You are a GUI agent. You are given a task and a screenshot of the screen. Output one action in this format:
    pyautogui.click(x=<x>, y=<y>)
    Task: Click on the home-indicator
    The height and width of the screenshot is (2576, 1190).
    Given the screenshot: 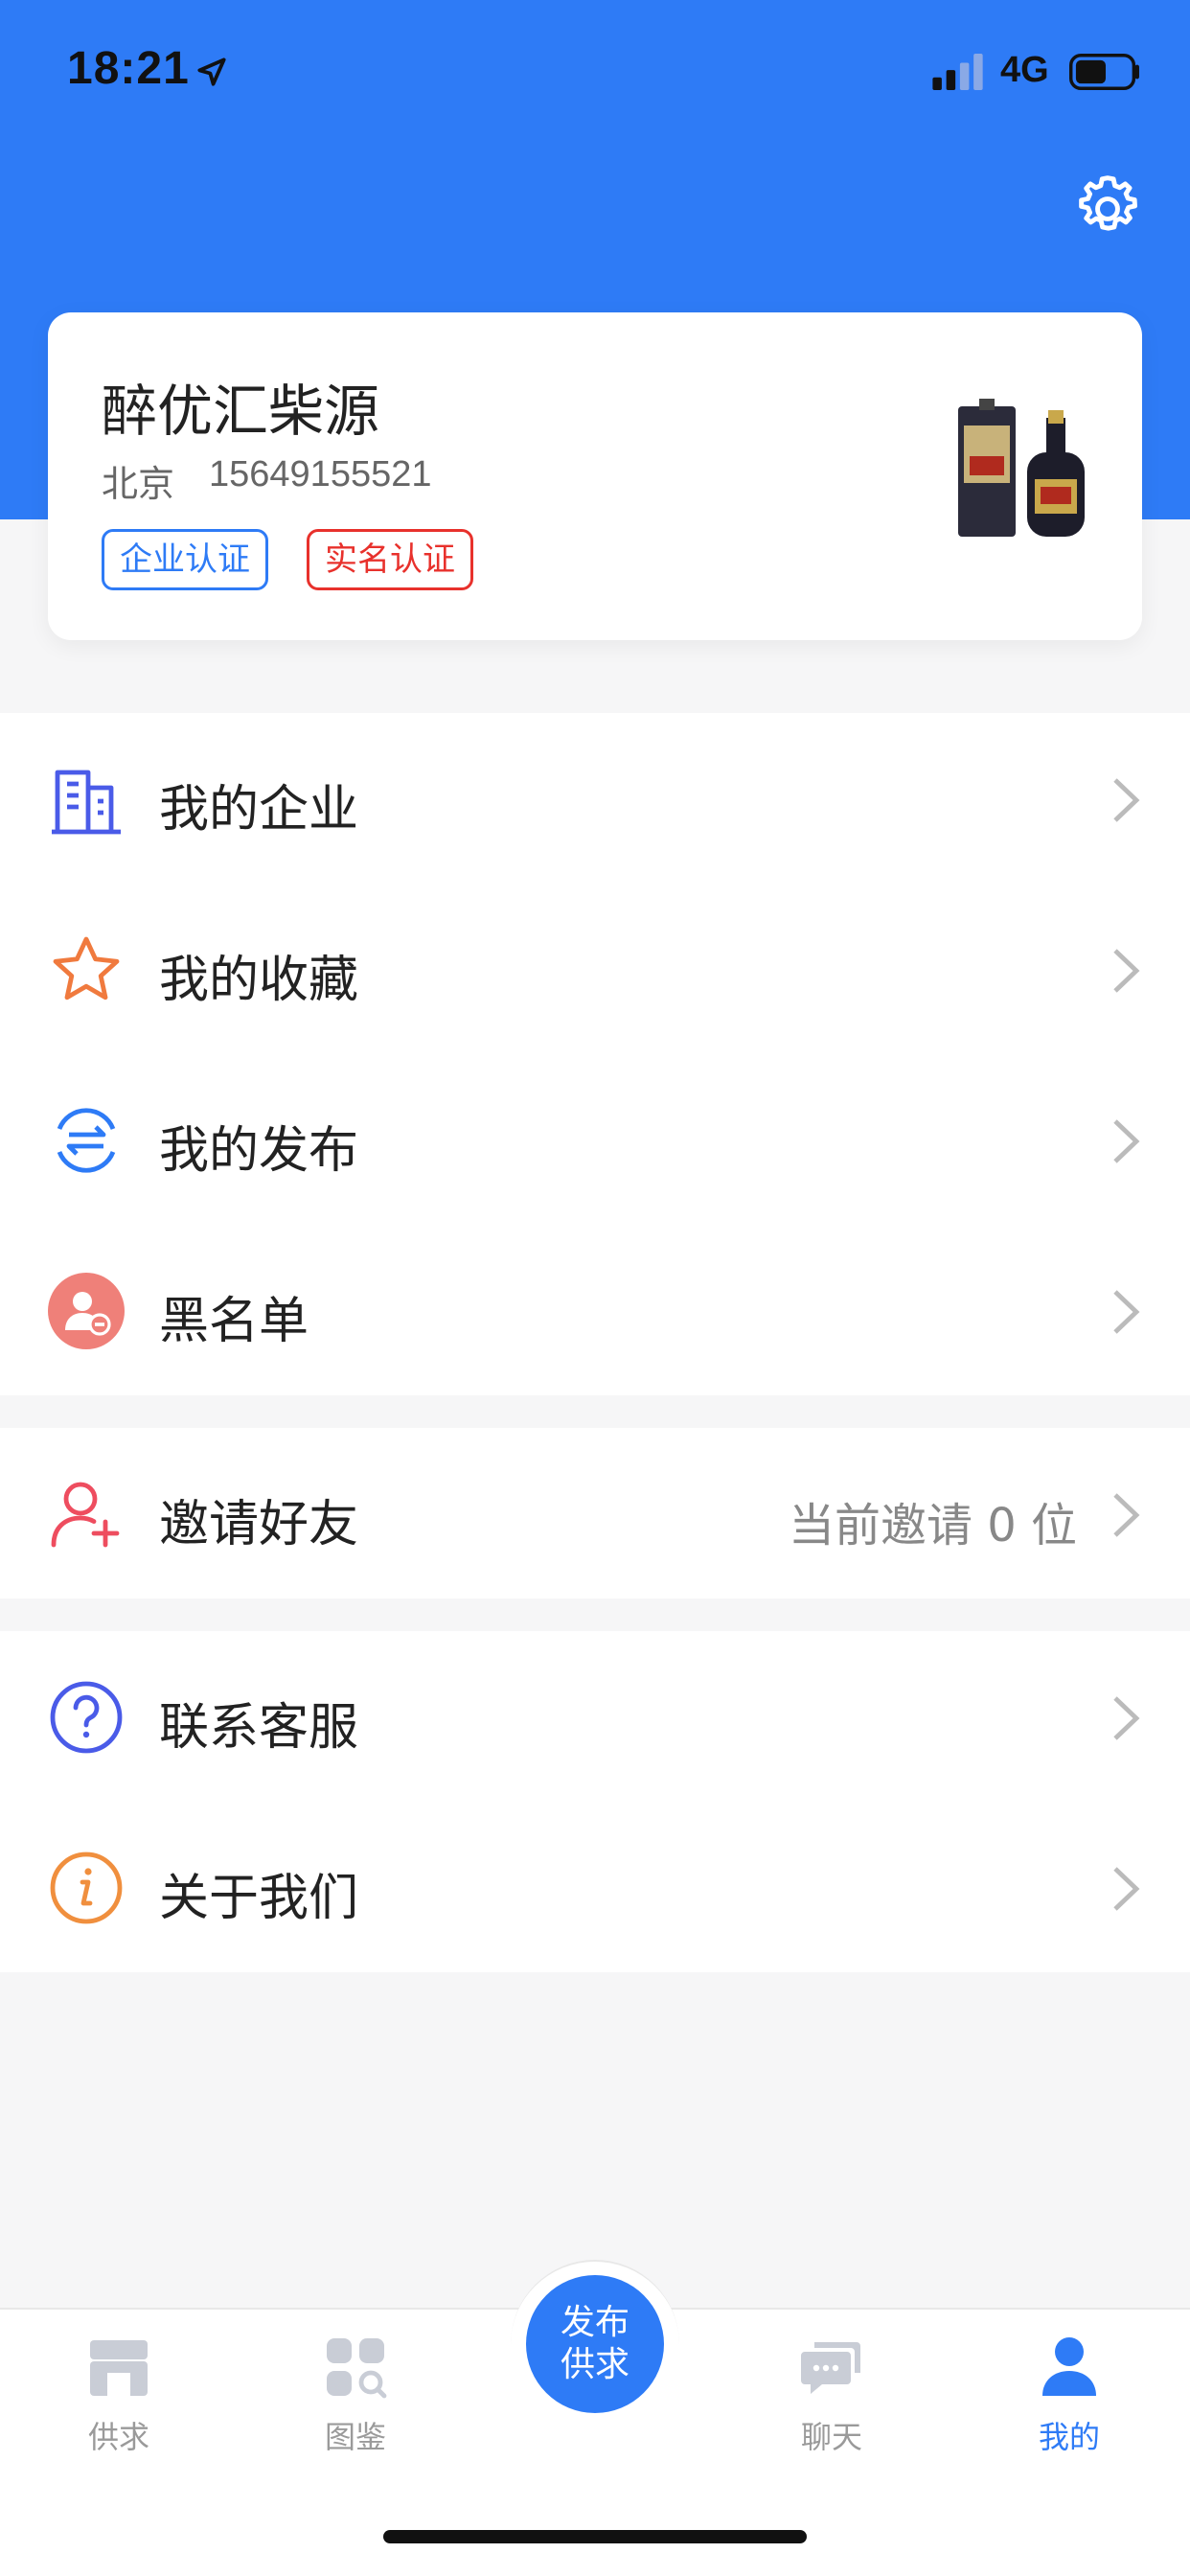 What is the action you would take?
    pyautogui.click(x=595, y=2536)
    